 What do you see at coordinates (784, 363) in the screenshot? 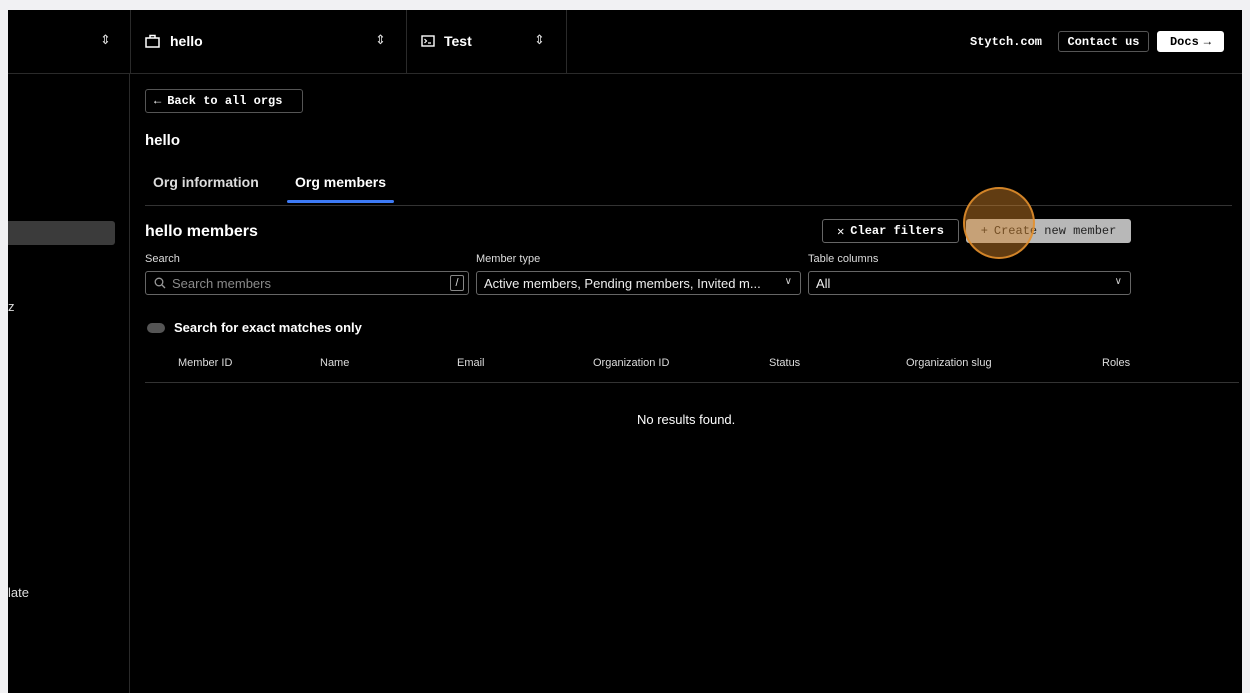
I see `column-header: Status` at bounding box center [784, 363].